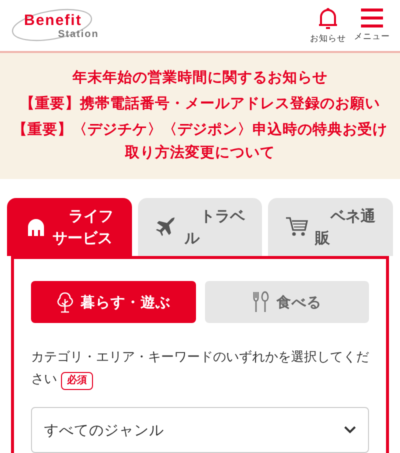  Describe the element at coordinates (372, 25) in the screenshot. I see `menu-button: メニュー` at that location.